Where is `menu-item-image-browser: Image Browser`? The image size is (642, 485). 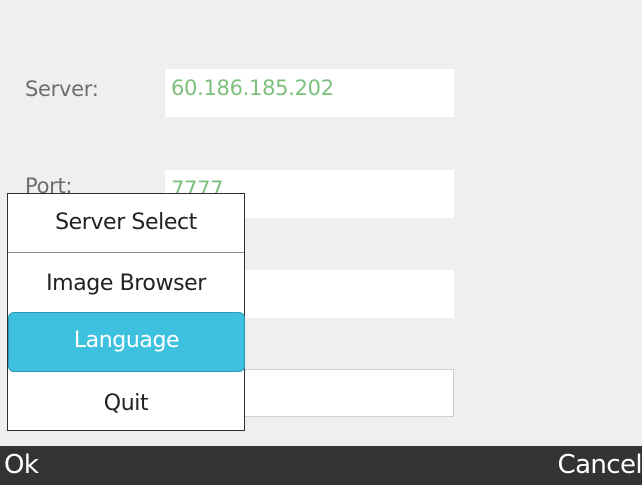
menu-item-image-browser: Image Browser is located at coordinates (126, 284).